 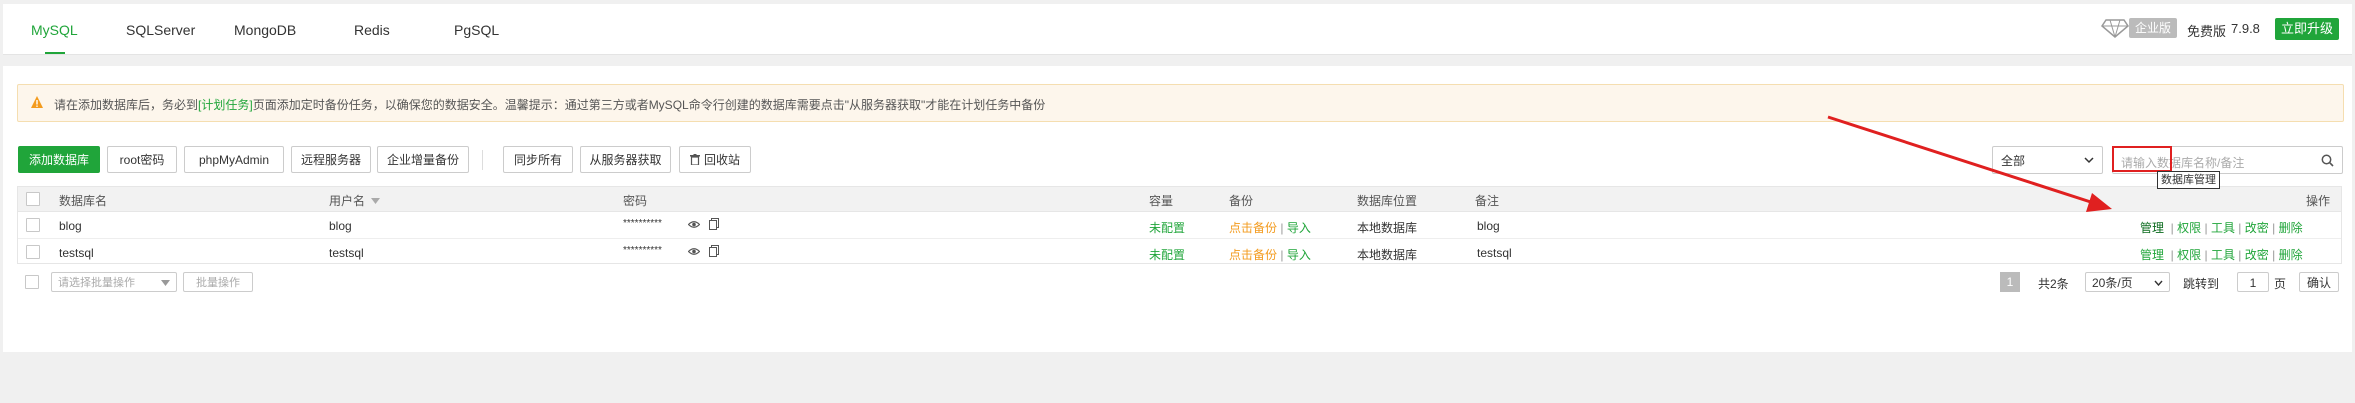 What do you see at coordinates (1969, 163) in the screenshot?
I see `annotation-arrow-icon` at bounding box center [1969, 163].